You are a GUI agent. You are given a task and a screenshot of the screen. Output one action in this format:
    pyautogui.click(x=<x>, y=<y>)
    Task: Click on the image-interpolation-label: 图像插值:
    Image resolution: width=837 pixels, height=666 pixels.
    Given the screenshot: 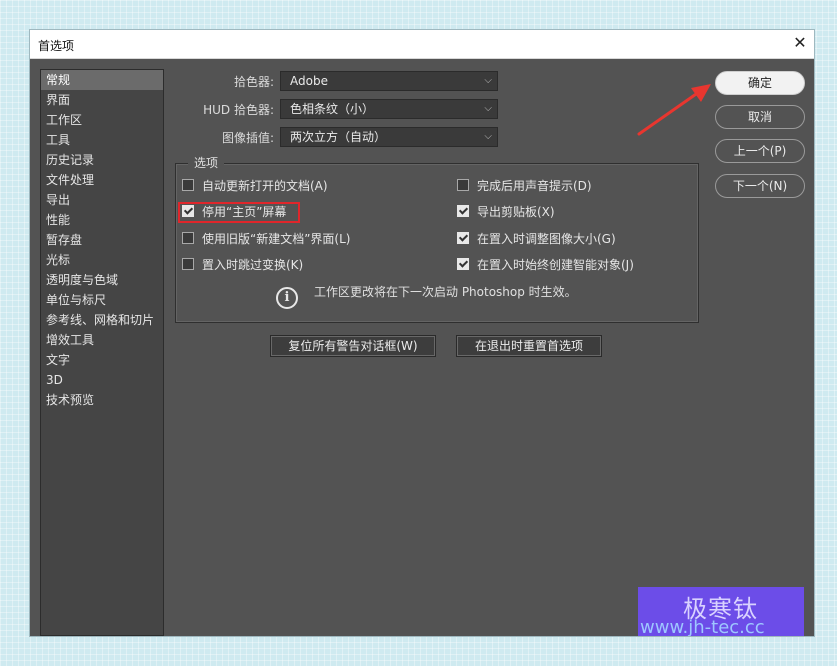 What is the action you would take?
    pyautogui.click(x=247, y=138)
    